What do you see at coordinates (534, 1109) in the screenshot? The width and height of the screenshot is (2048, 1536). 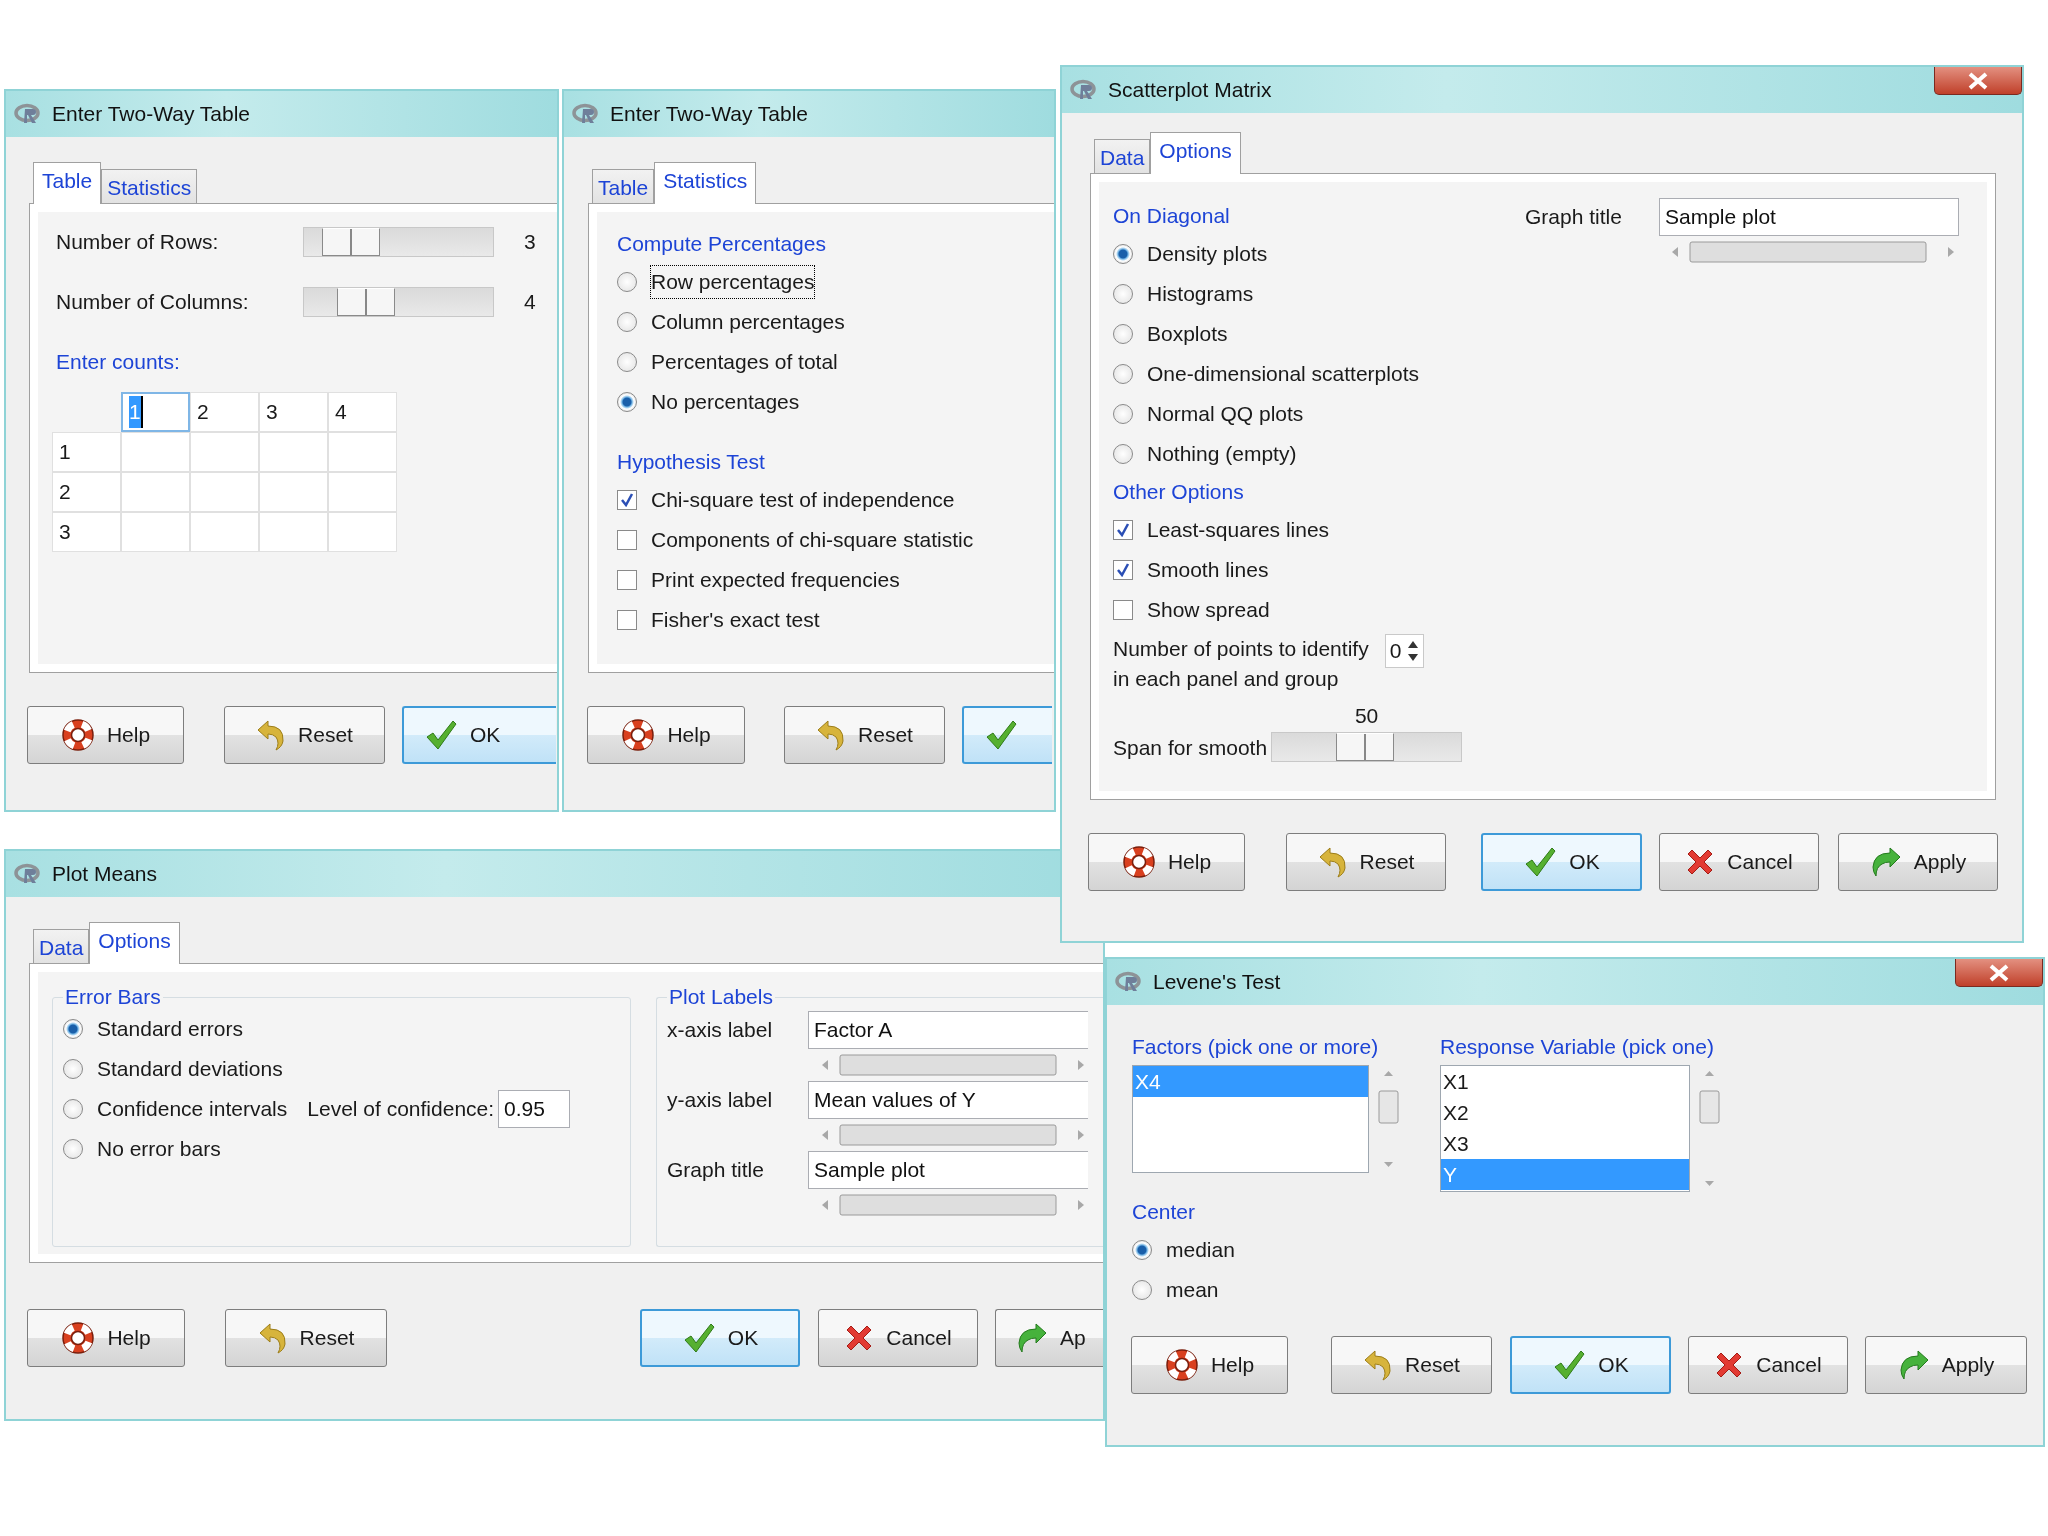 I see `text-field: 0.95` at bounding box center [534, 1109].